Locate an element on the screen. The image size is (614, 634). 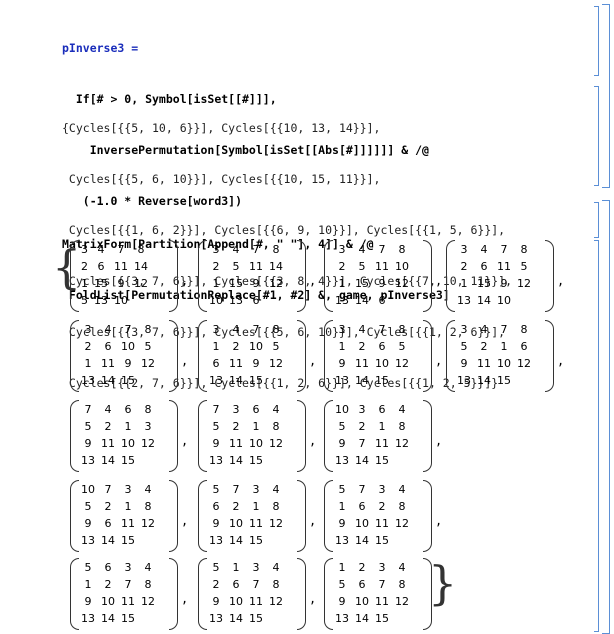
matrix-row: 9 7 11 12 is located at coordinates (372, 443).